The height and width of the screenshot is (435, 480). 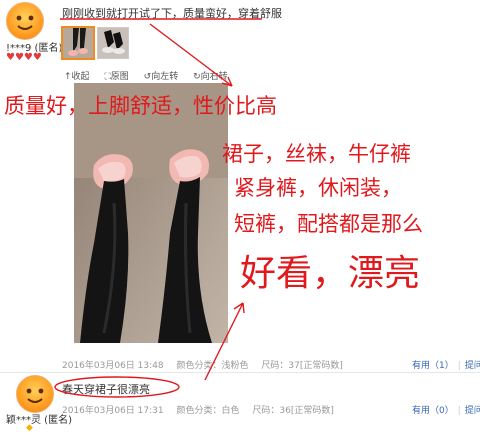 I want to click on thumbnail-shoes-image, so click(x=113, y=43).